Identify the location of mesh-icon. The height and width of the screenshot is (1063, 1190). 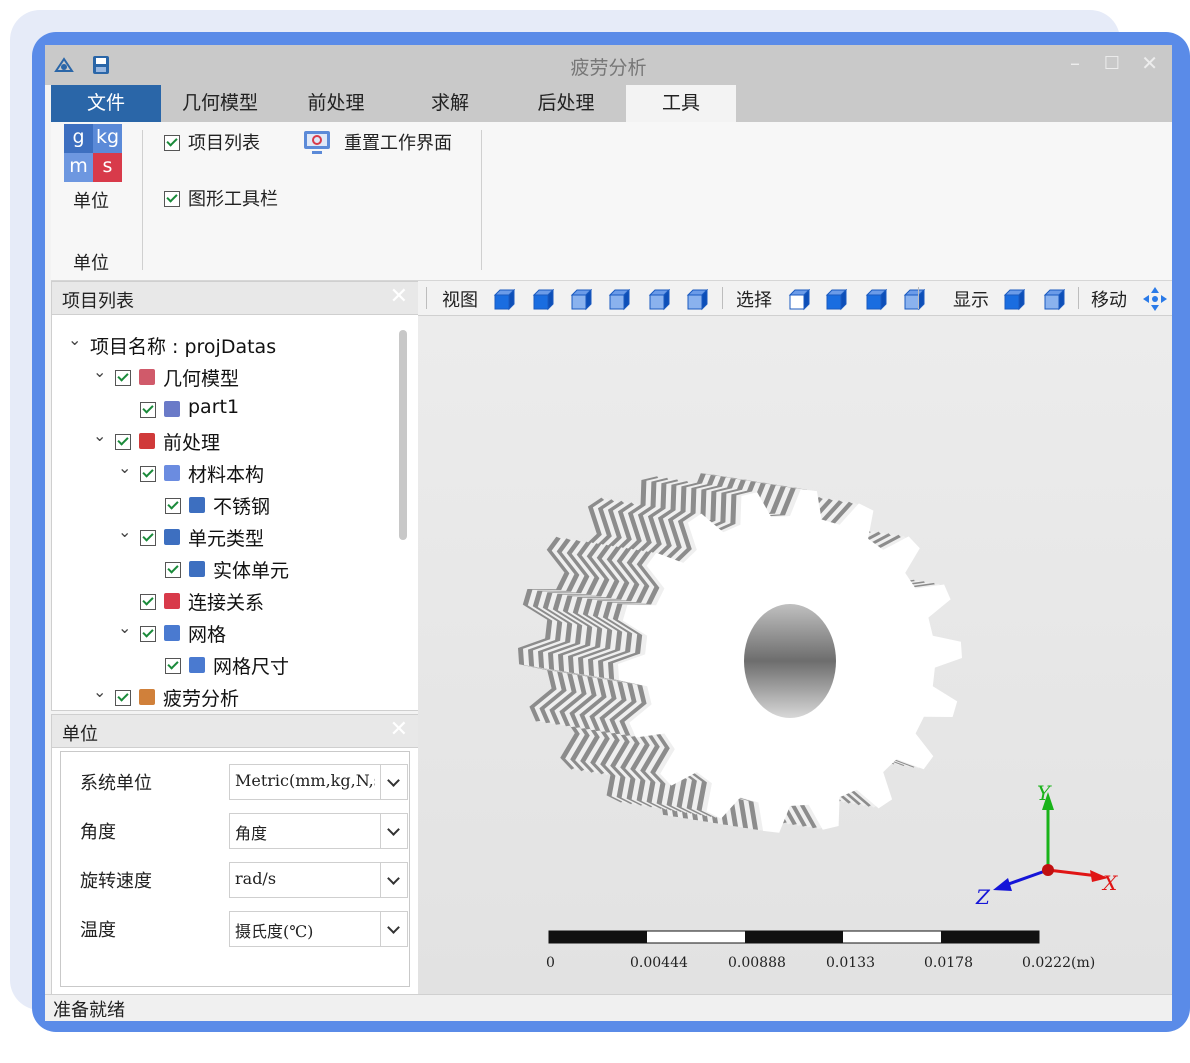
(172, 633).